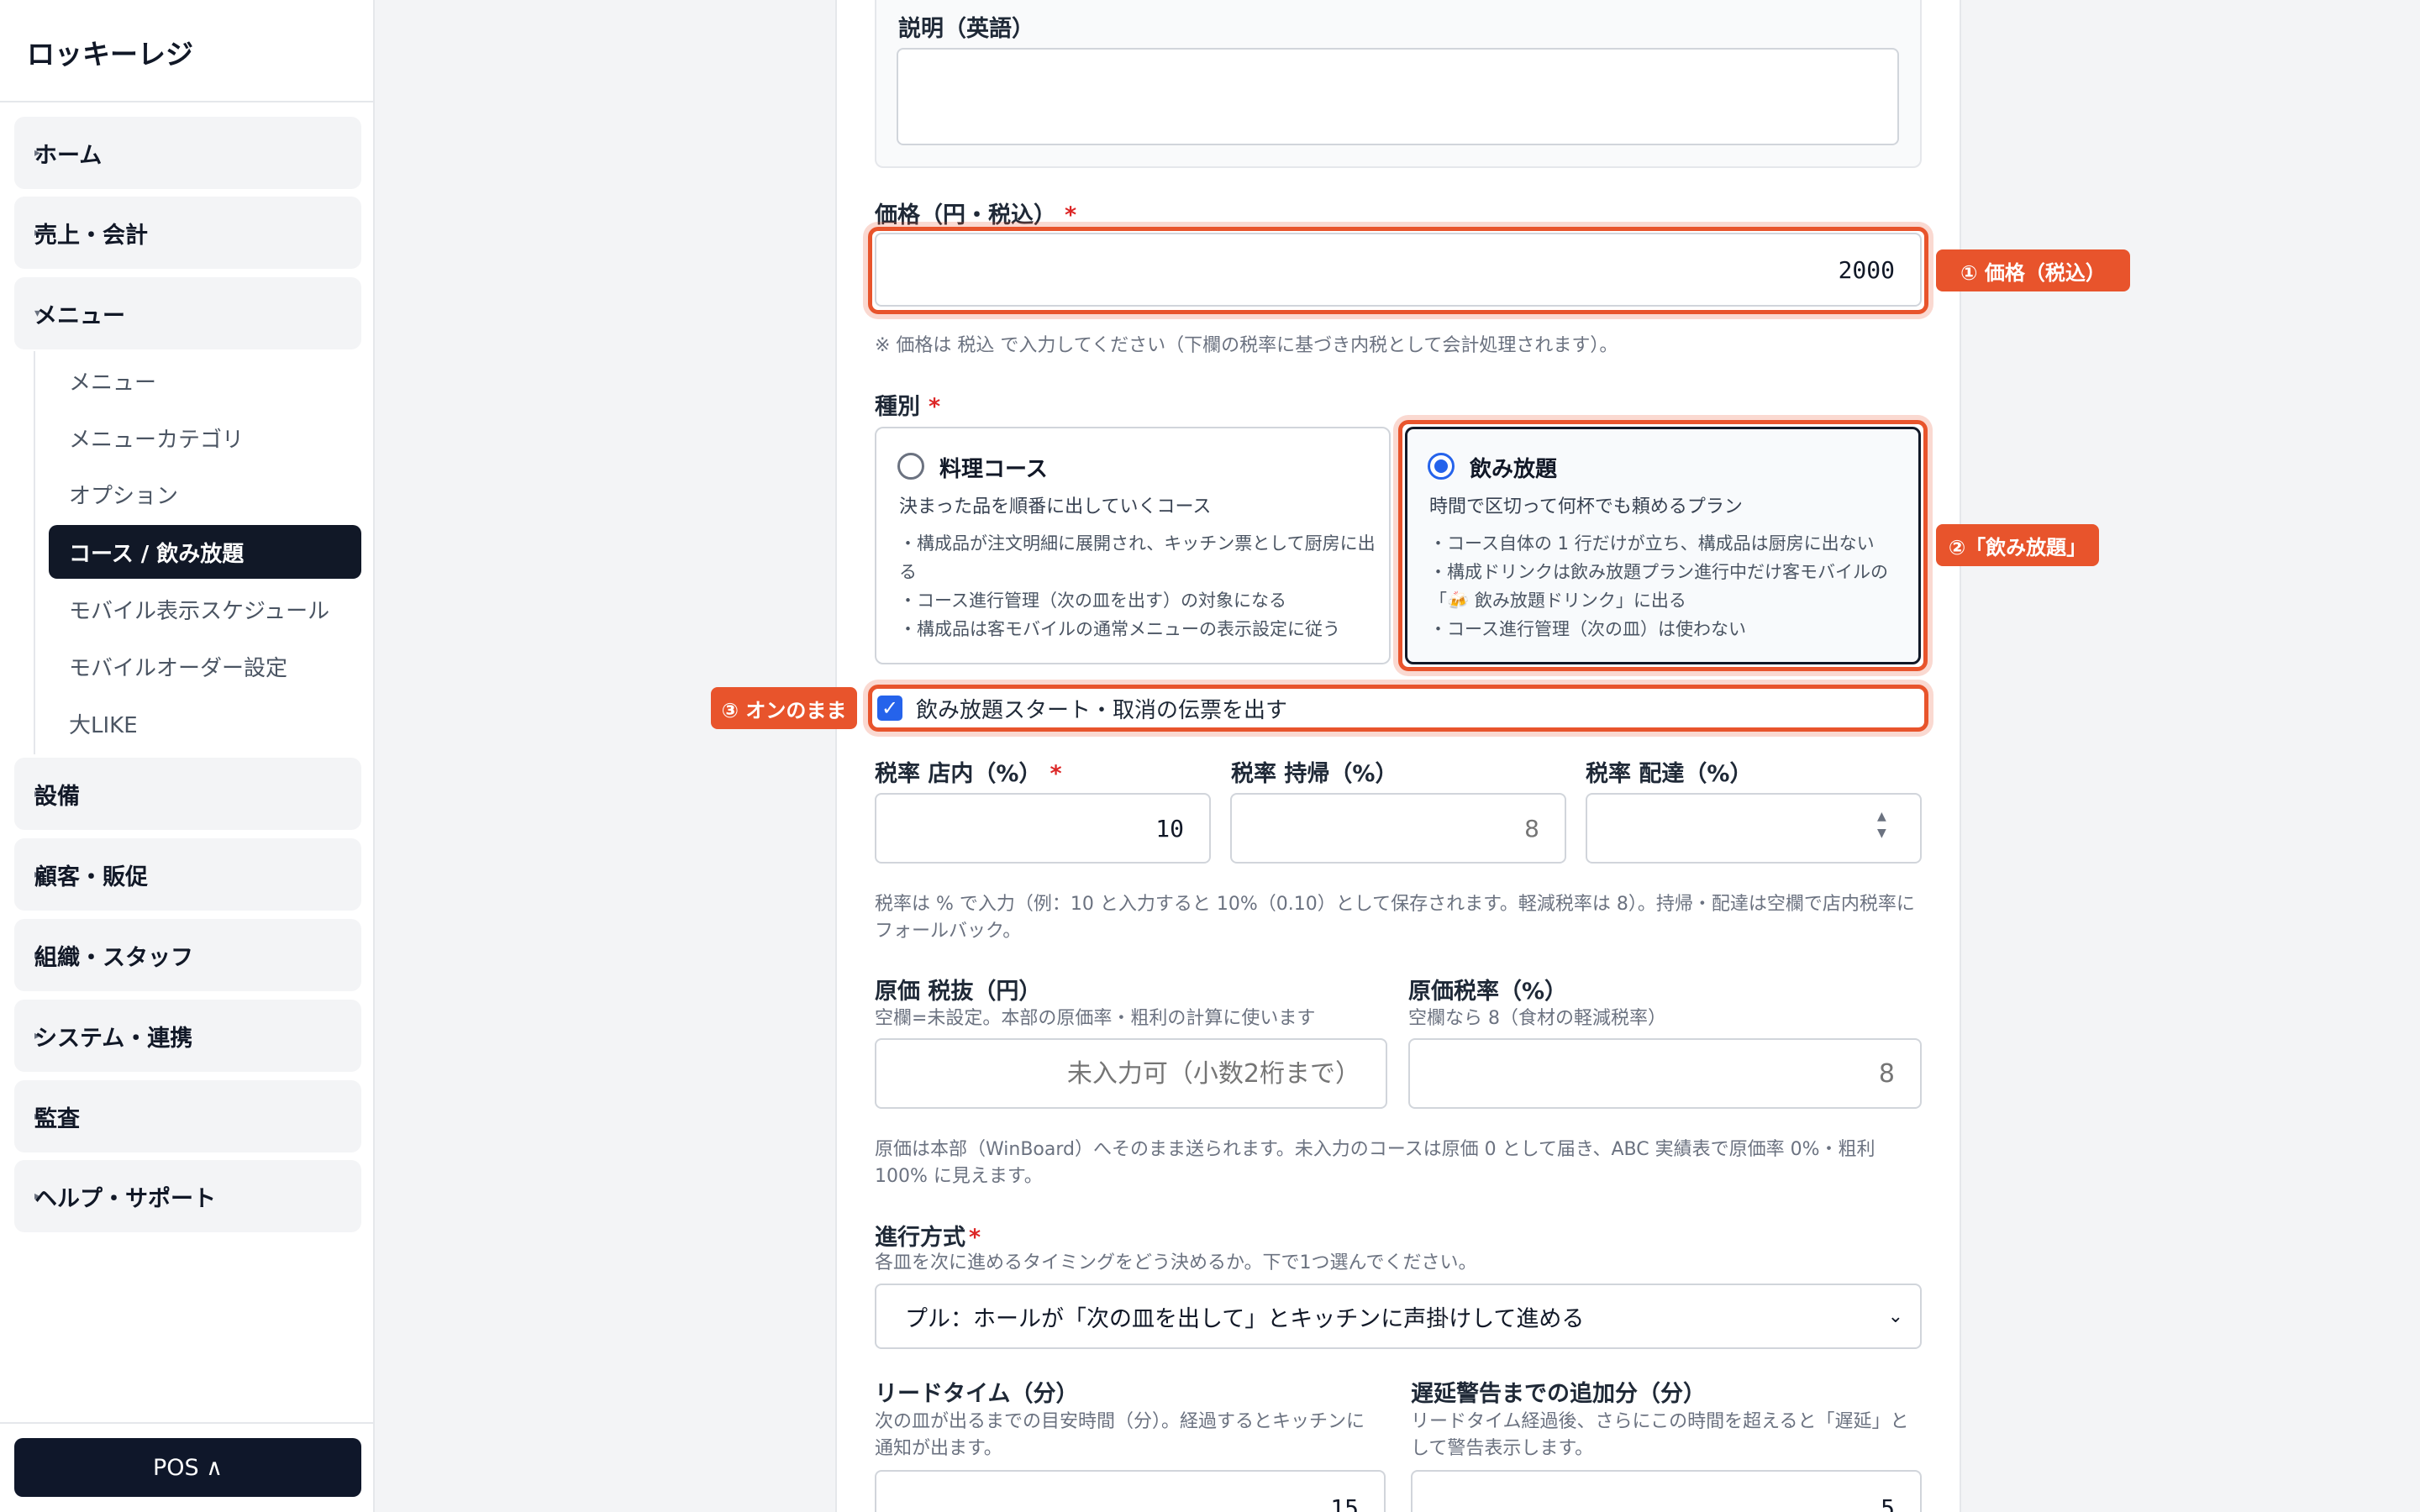 The width and height of the screenshot is (2420, 1512). What do you see at coordinates (113, 1038) in the screenshot?
I see `nav-group-label: システム・連携` at bounding box center [113, 1038].